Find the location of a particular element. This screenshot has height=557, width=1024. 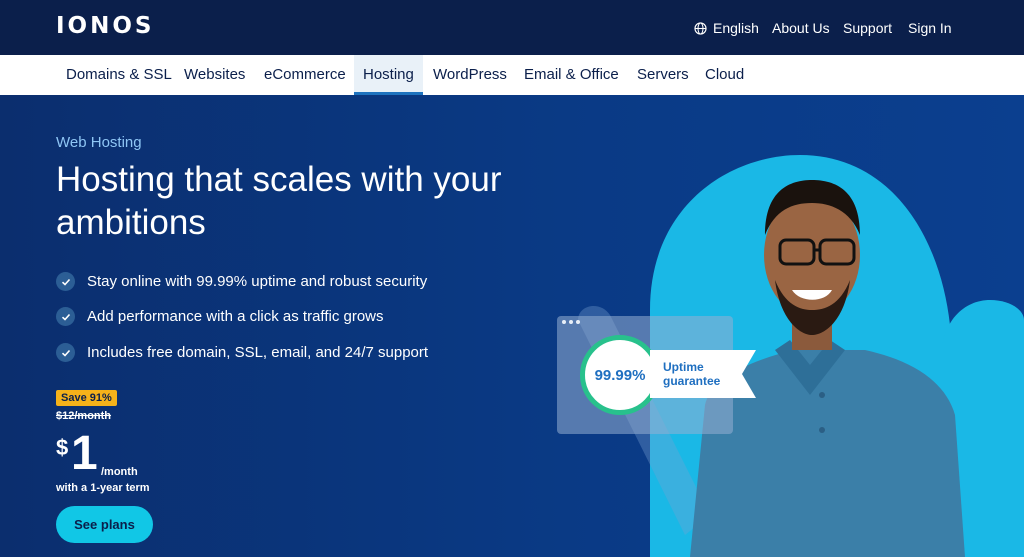

nav-domains-ssl: Domains & SSL is located at coordinates (119, 75).